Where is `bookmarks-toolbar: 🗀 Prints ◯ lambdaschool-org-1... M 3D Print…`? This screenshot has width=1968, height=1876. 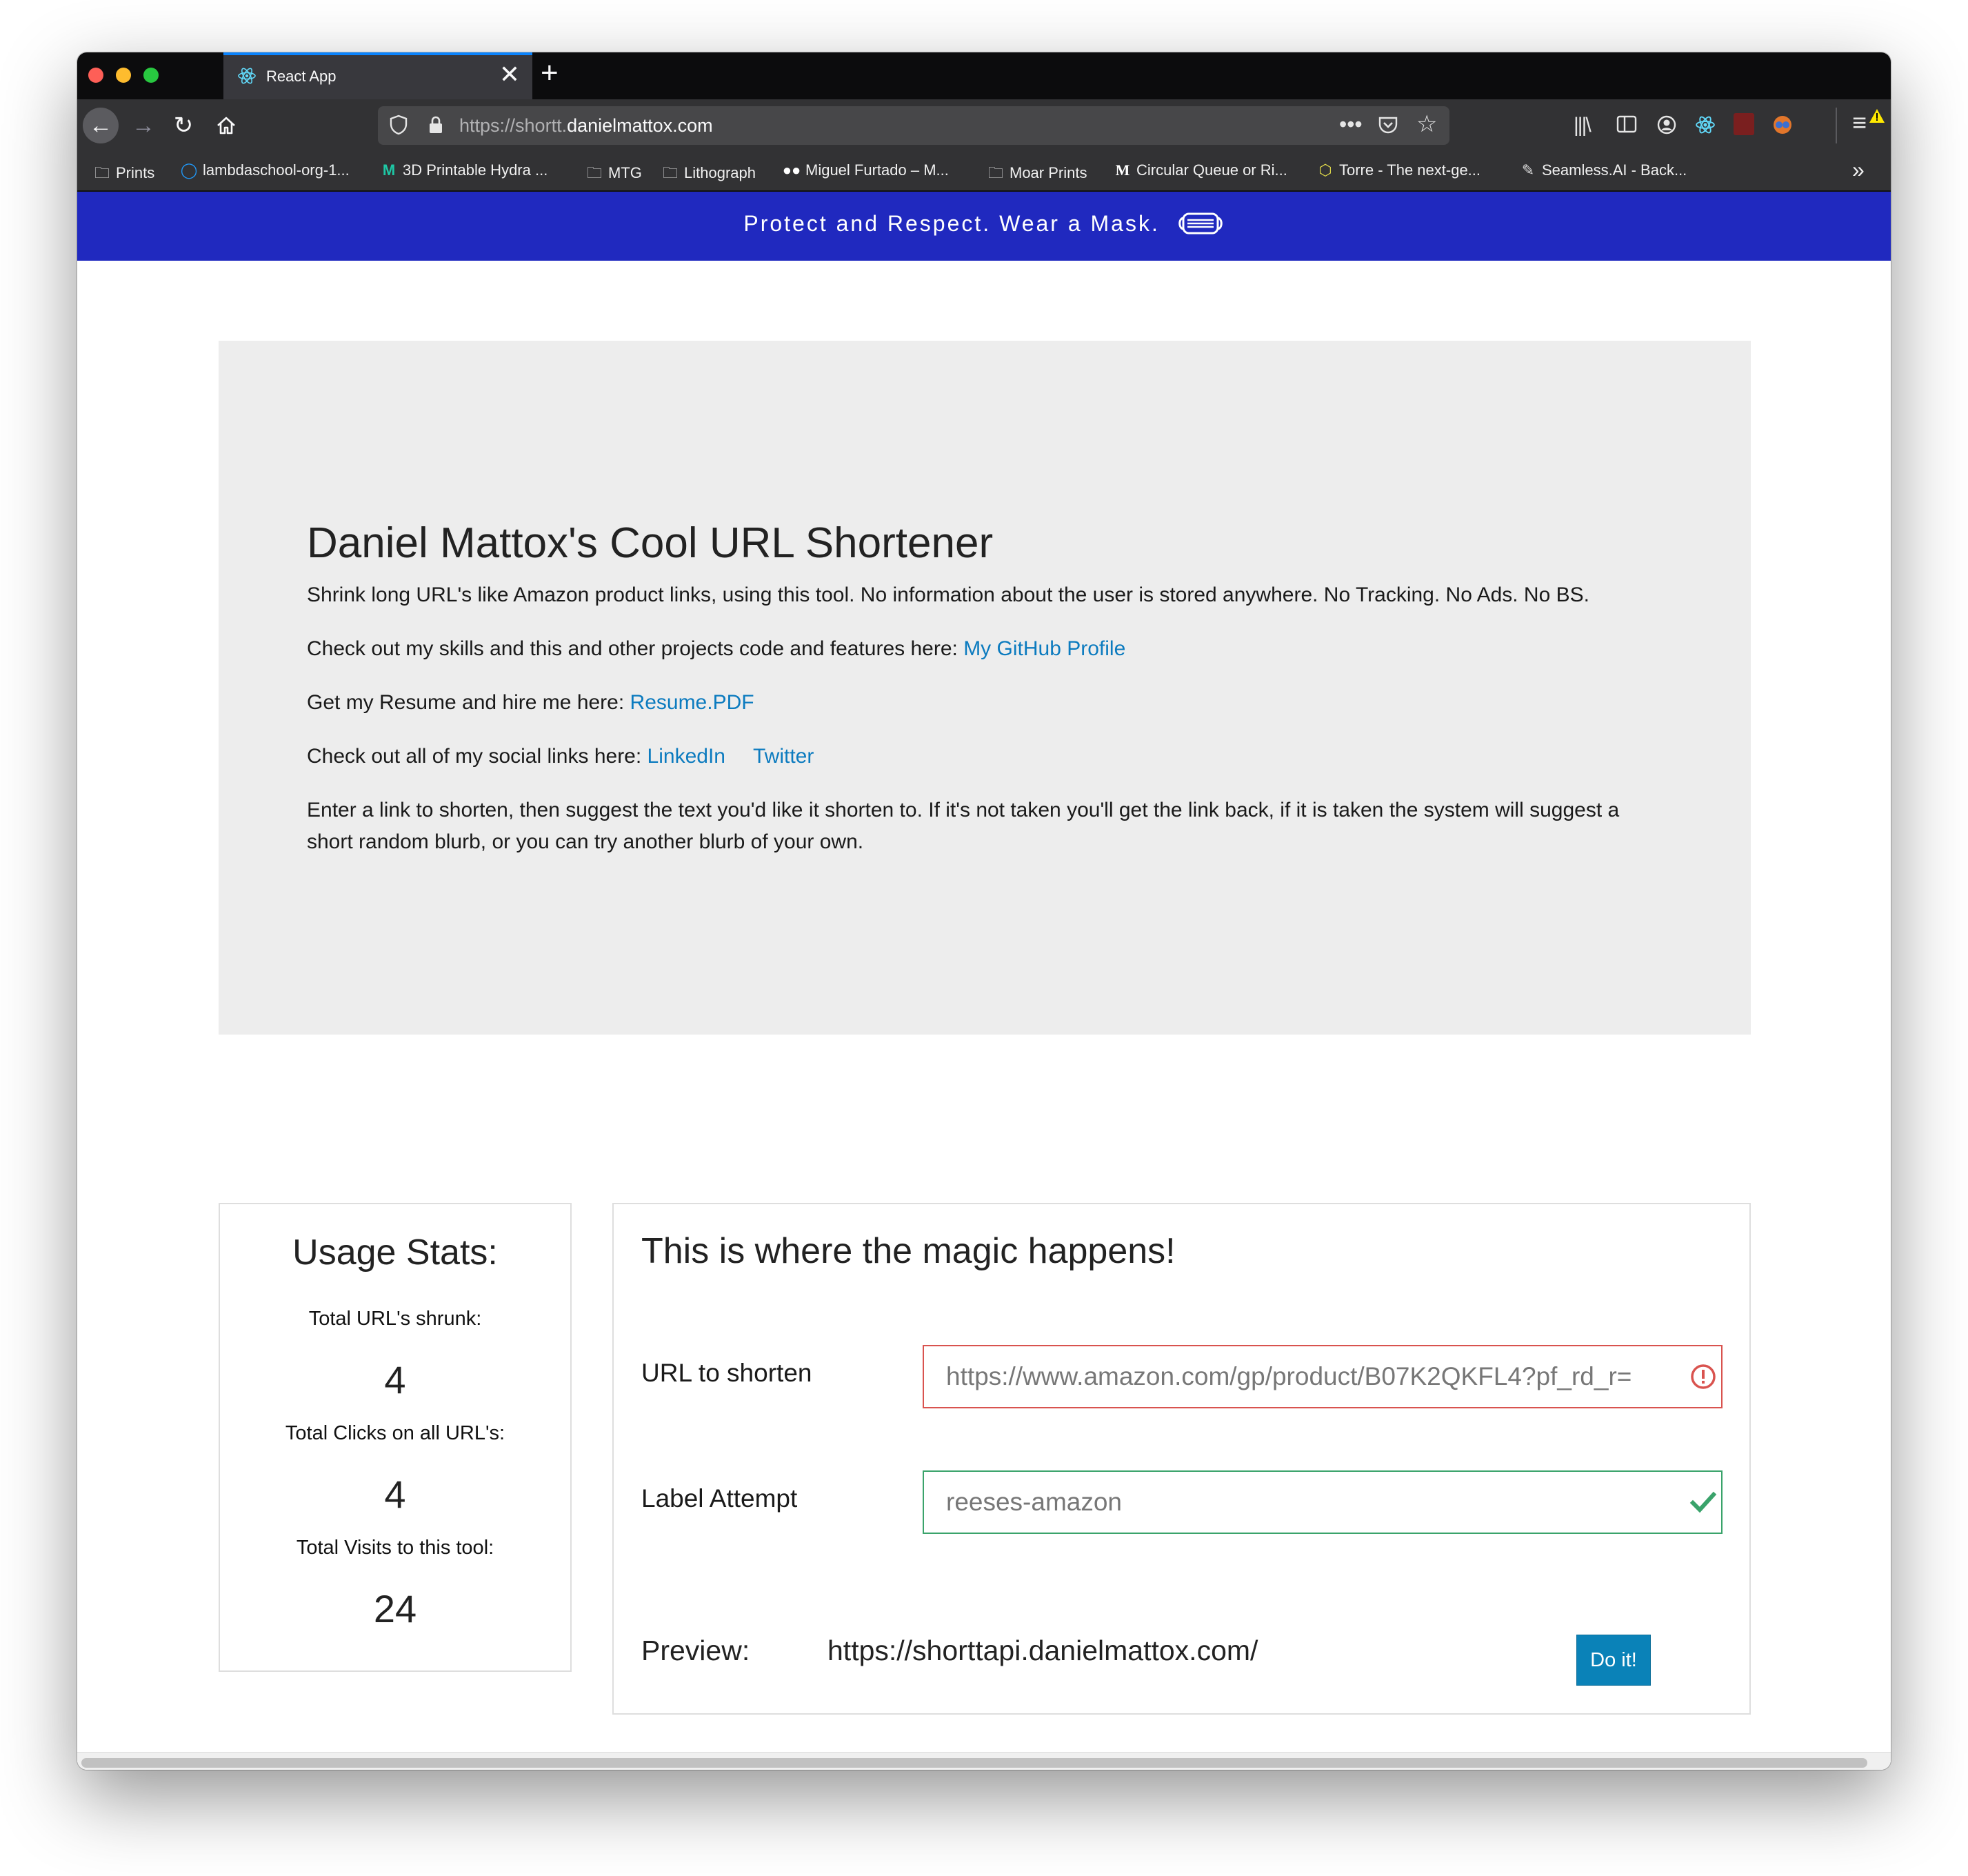 bookmarks-toolbar: 🗀 Prints ◯ lambdaschool-org-1... M 3D Print… is located at coordinates (984, 172).